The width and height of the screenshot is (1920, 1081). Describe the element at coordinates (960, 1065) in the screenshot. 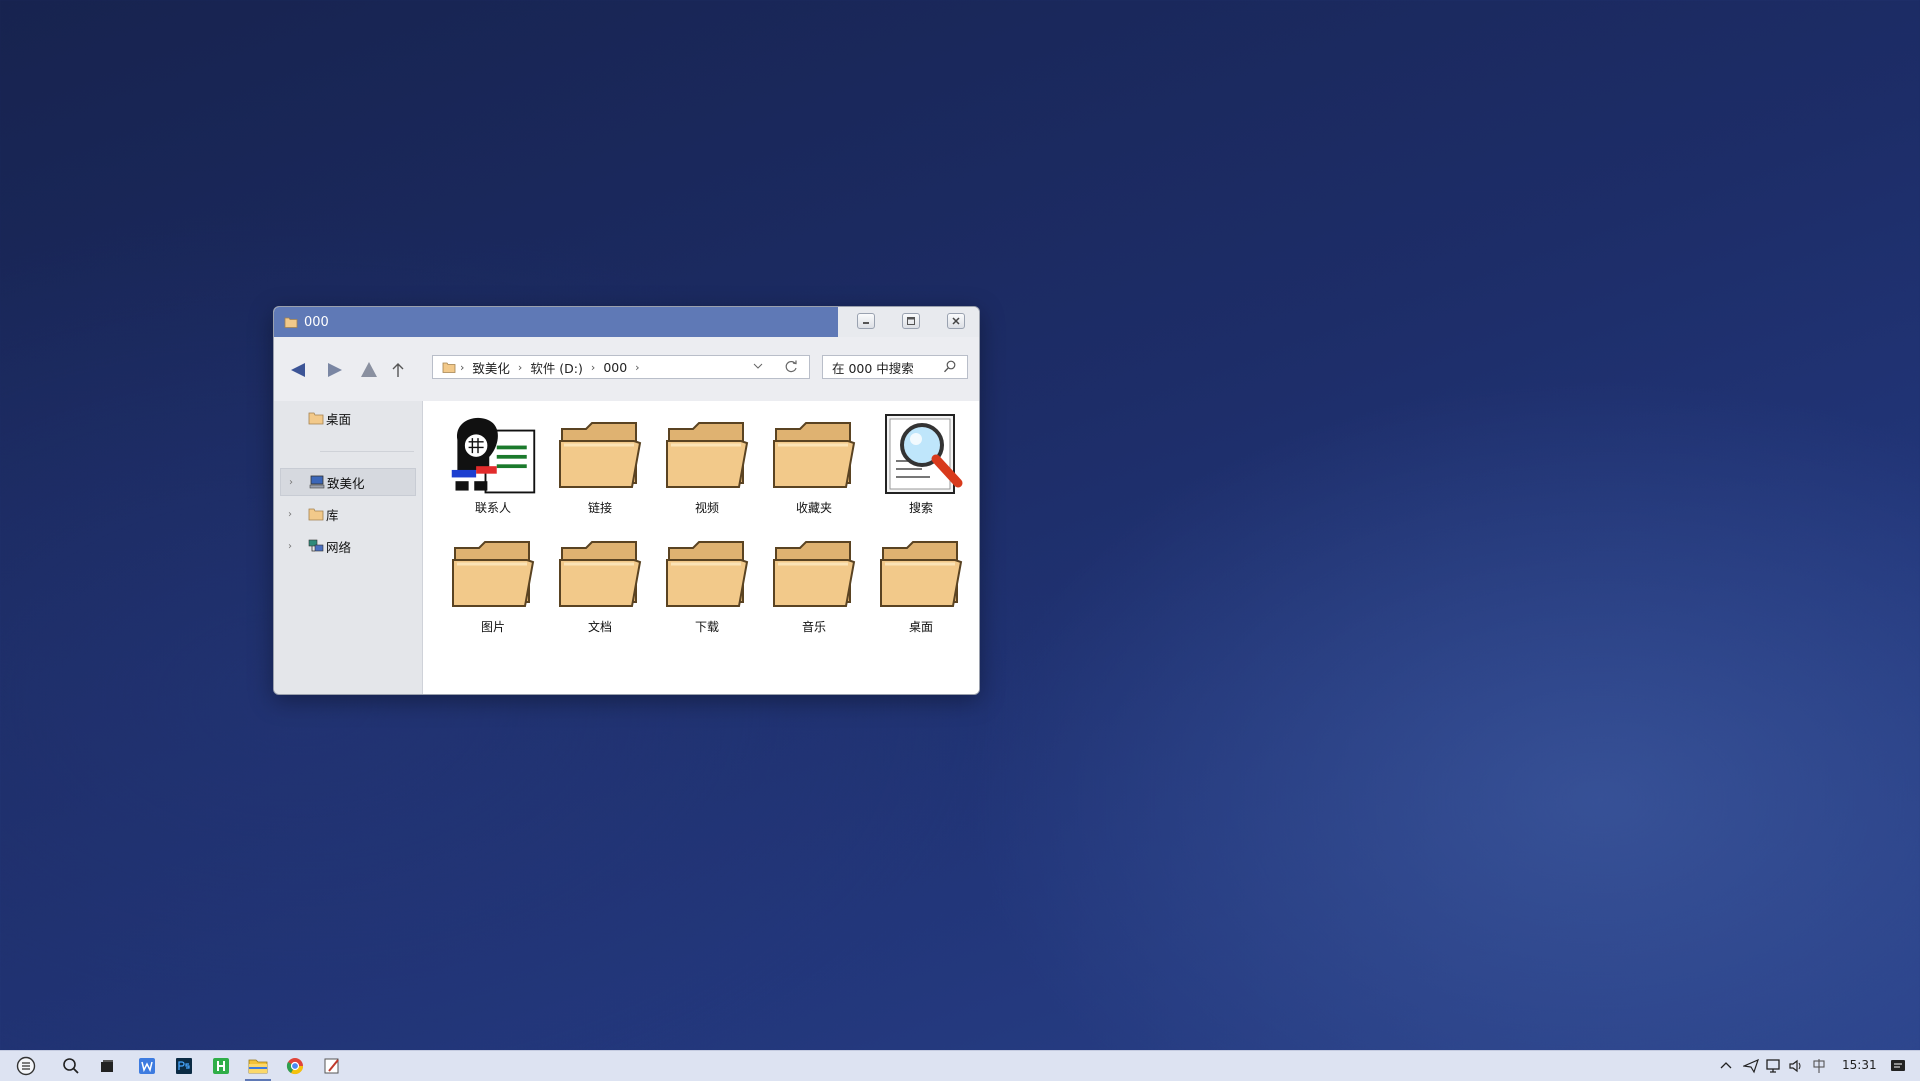

I see `taskbar: 15:31` at that location.